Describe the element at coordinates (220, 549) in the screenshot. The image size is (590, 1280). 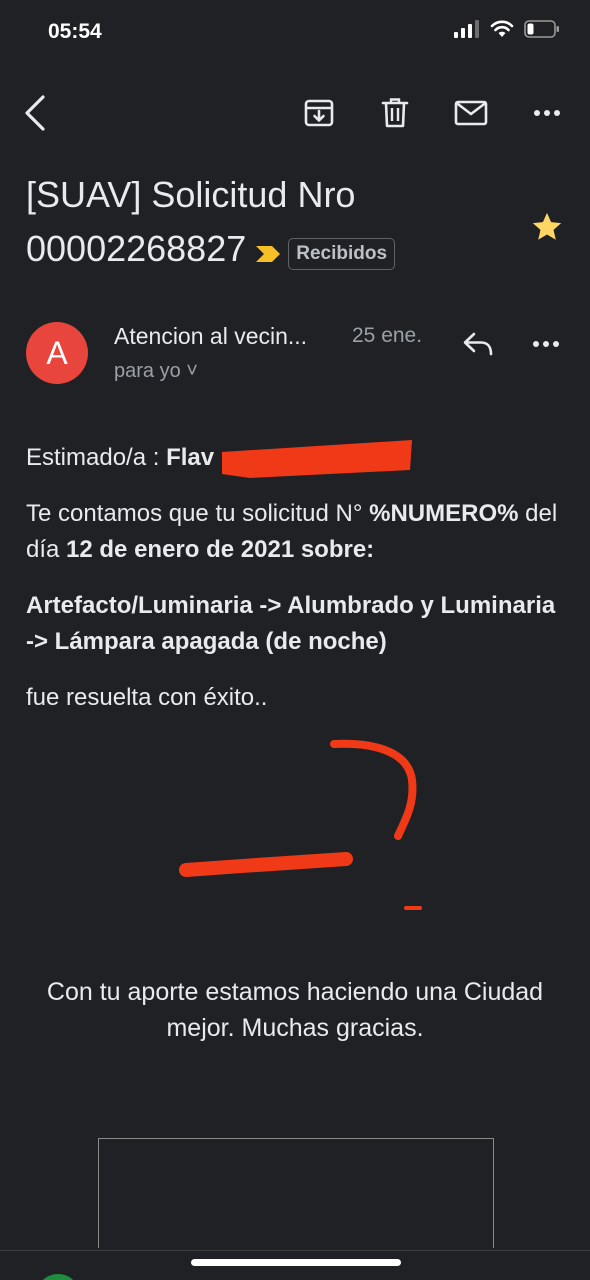
I see `p1-date: 12 de enero de 2021 sobre:` at that location.